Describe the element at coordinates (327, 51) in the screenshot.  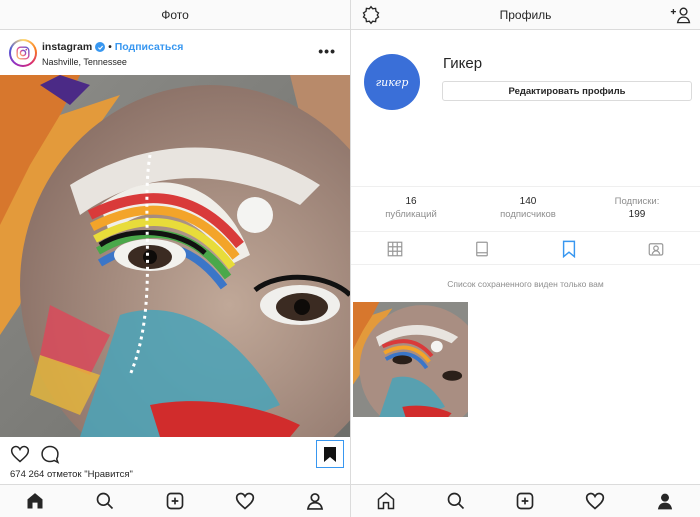
I see `more-options-icon: •••` at that location.